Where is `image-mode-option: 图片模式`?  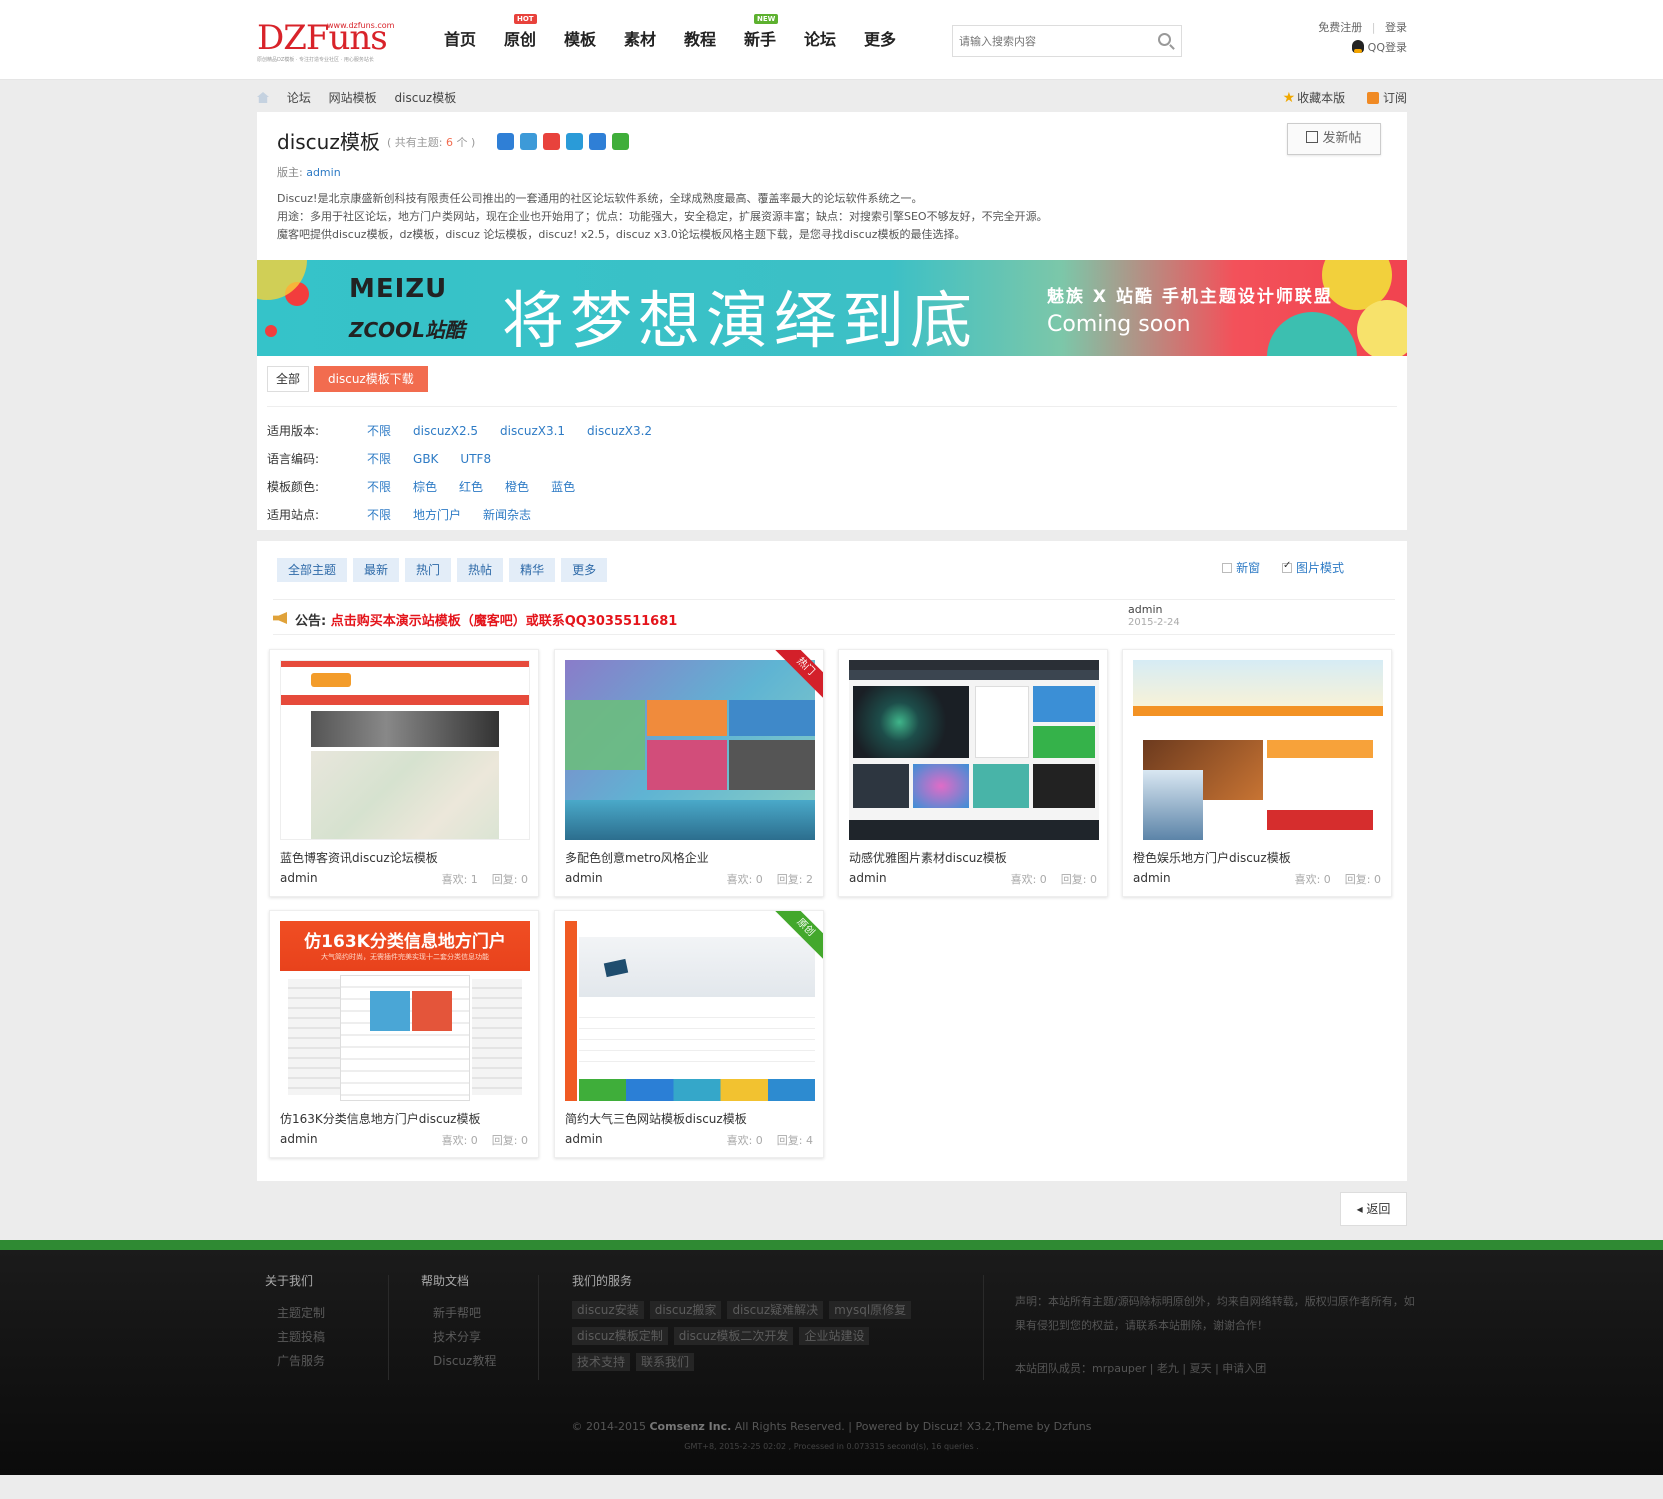 image-mode-option: 图片模式 is located at coordinates (1312, 567).